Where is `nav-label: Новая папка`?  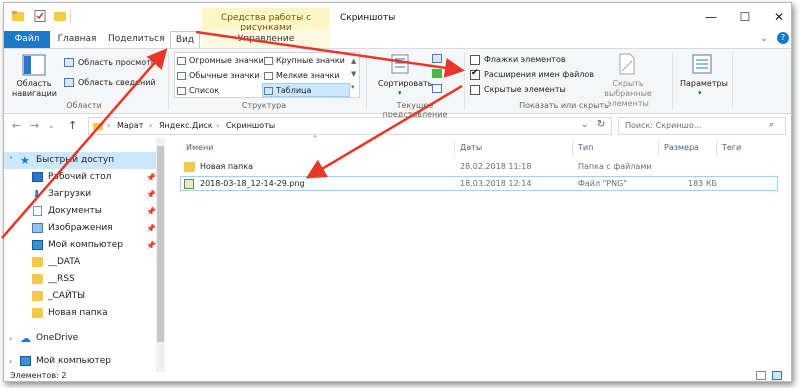 nav-label: Новая папка is located at coordinates (78, 313).